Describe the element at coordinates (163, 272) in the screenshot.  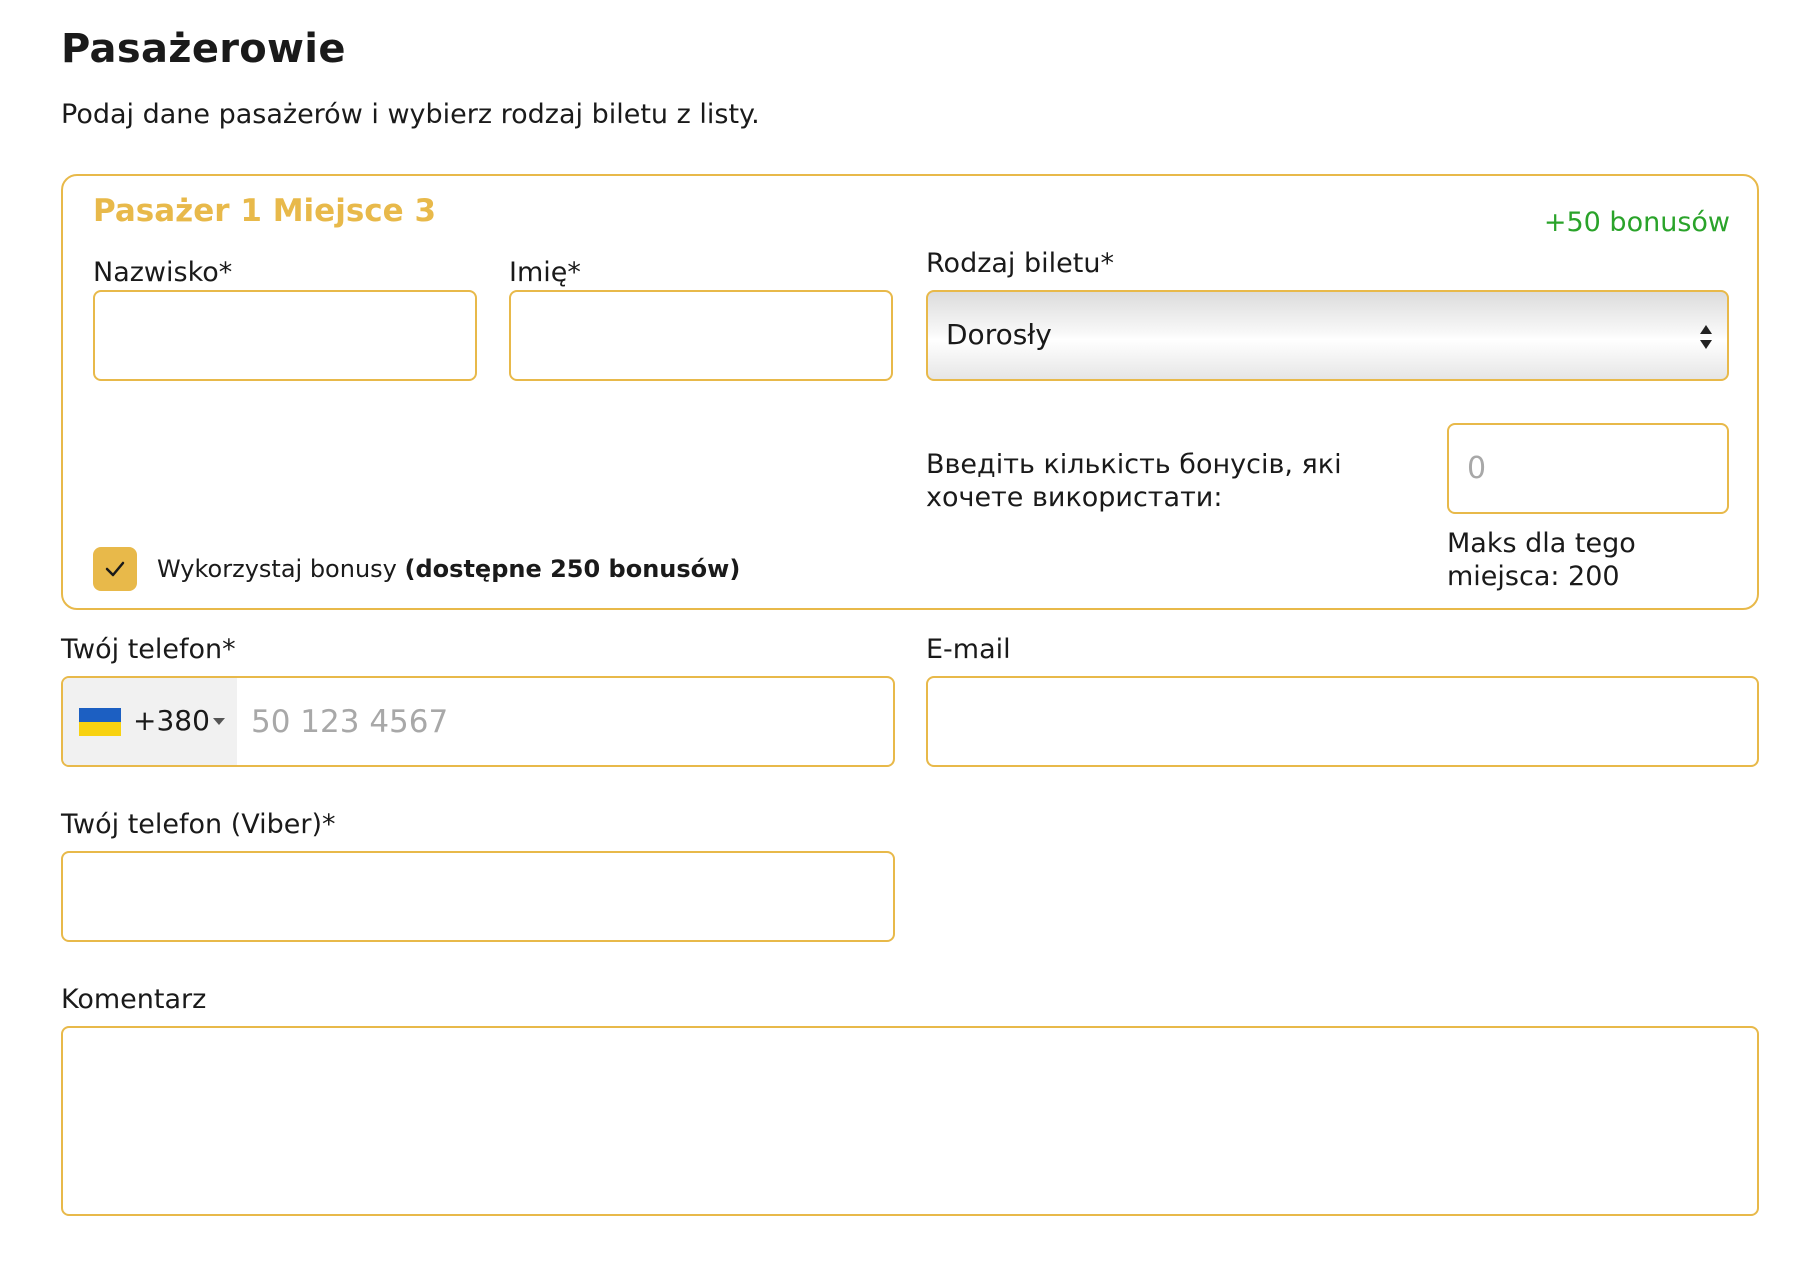
I see `surname-label: Nazwisko*` at that location.